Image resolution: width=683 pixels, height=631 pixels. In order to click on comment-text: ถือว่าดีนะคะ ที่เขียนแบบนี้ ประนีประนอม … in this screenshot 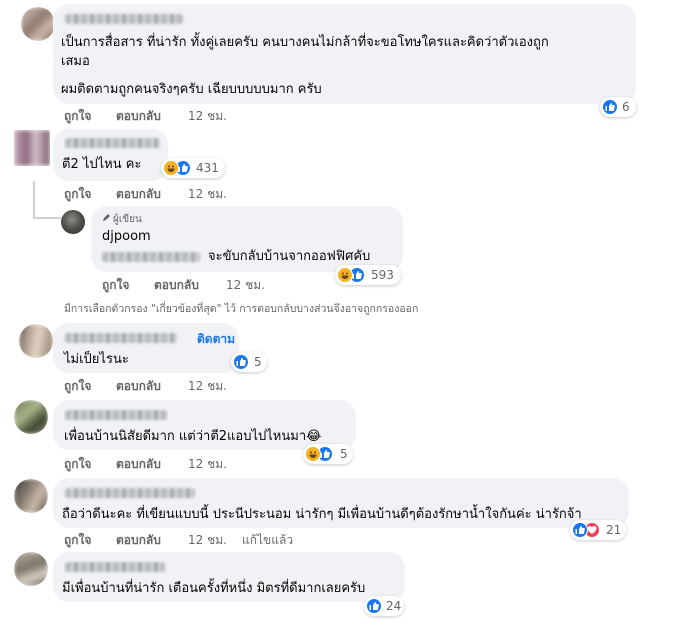, I will do `click(322, 514)`.